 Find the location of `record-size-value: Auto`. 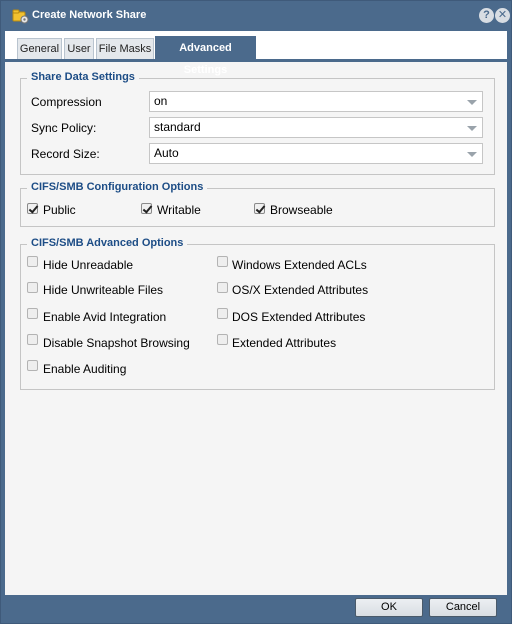

record-size-value: Auto is located at coordinates (166, 153).